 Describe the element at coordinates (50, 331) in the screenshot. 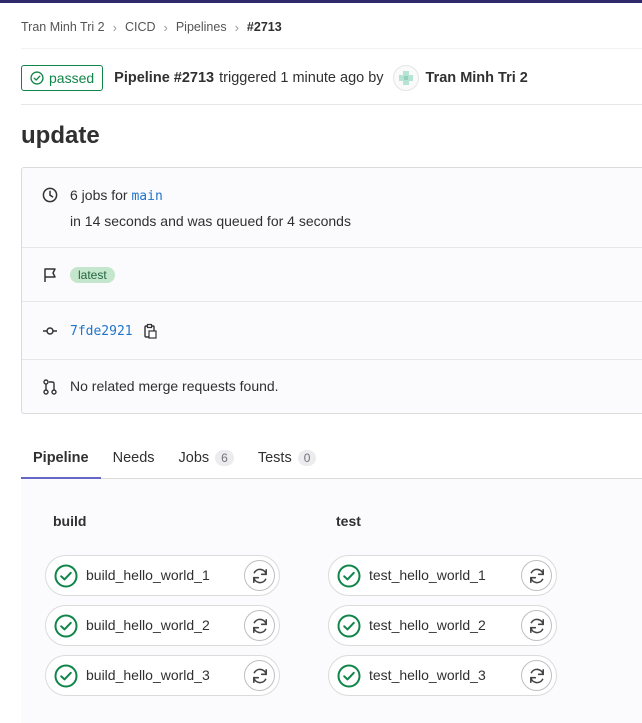

I see `commit-icon` at that location.